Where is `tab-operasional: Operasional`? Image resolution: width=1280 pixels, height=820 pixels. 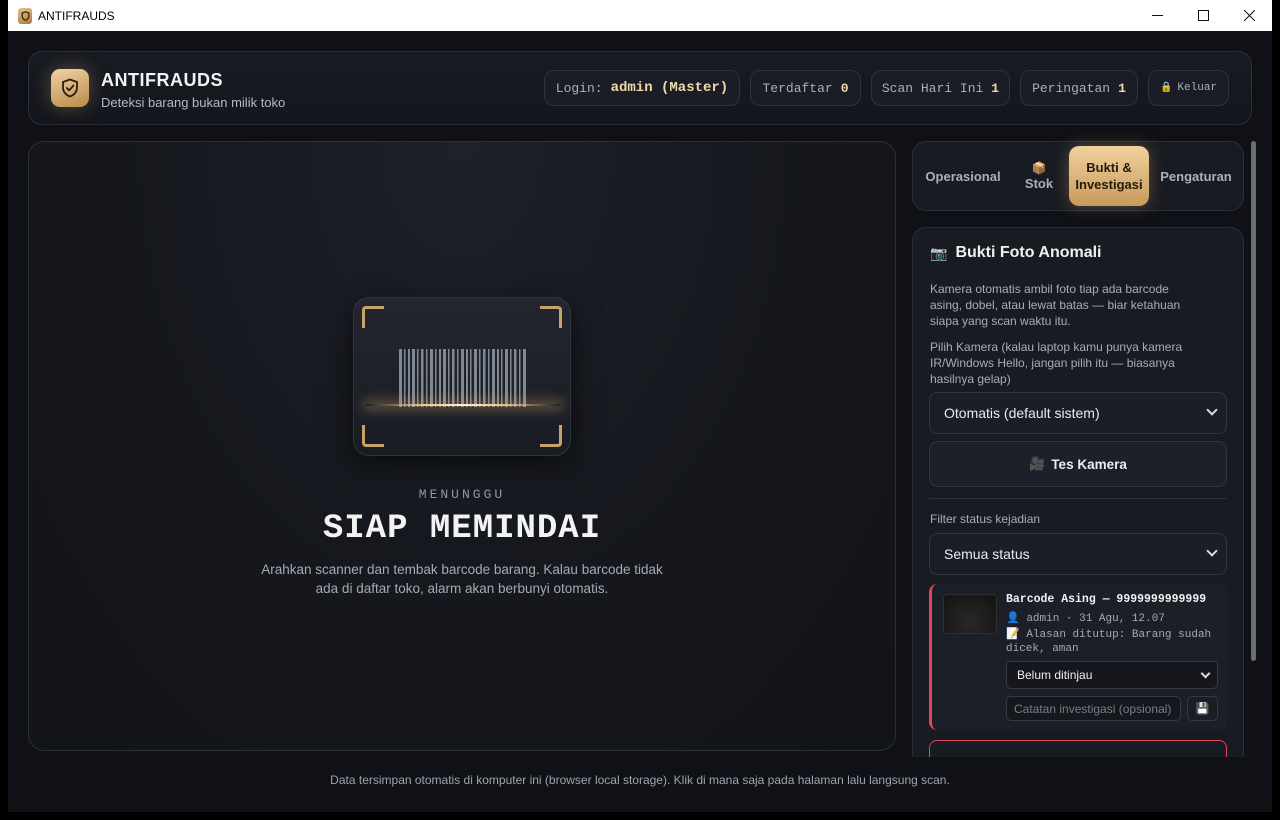
tab-operasional: Operasional is located at coordinates (963, 176).